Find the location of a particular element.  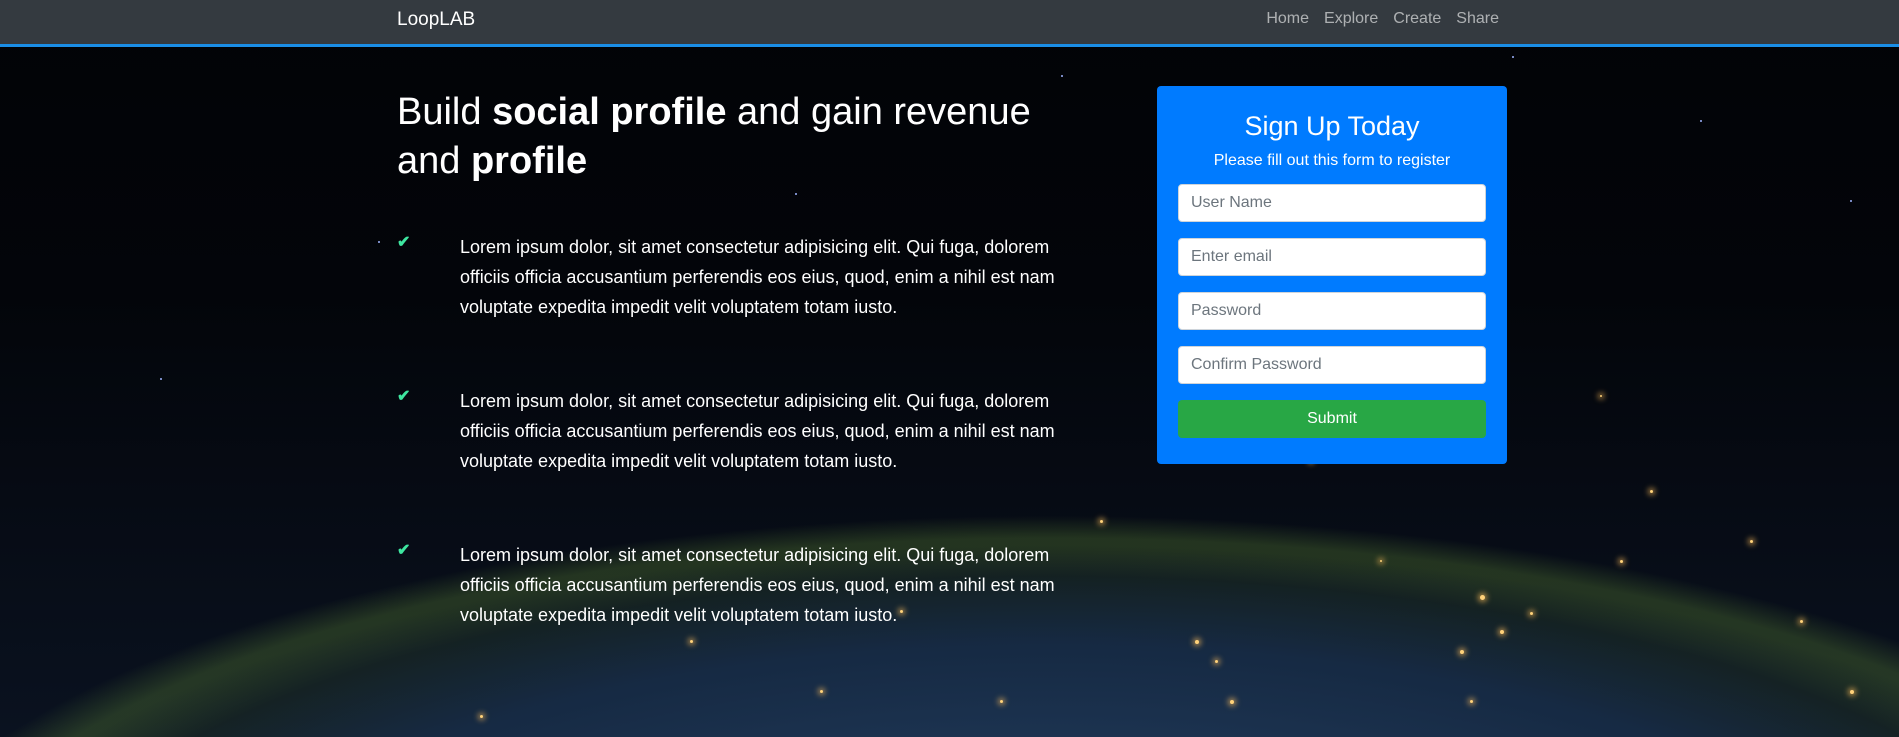

confirm-password-input is located at coordinates (1332, 365).